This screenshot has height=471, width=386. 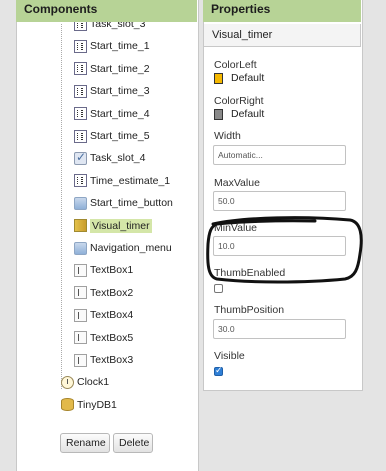 What do you see at coordinates (130, 180) in the screenshot?
I see `component-tree-item-label: Time_estimate_1` at bounding box center [130, 180].